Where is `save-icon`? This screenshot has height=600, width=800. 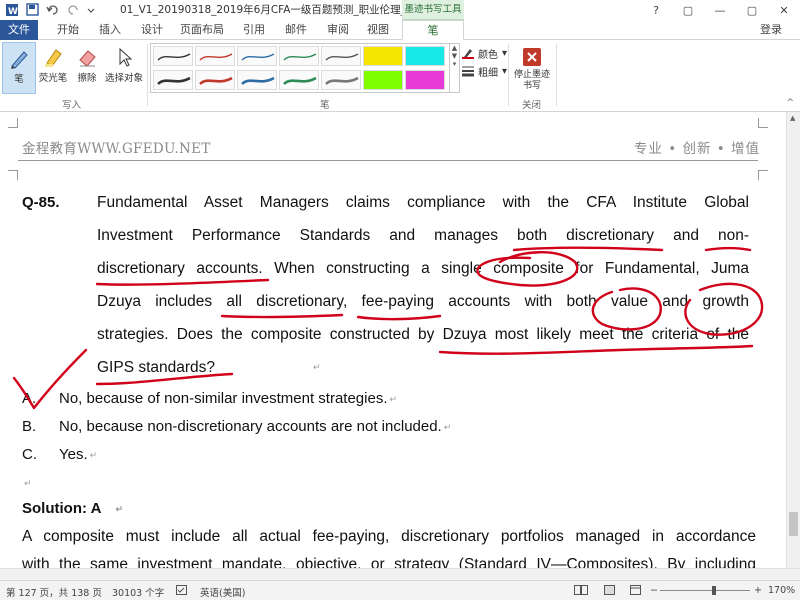 save-icon is located at coordinates (33, 10).